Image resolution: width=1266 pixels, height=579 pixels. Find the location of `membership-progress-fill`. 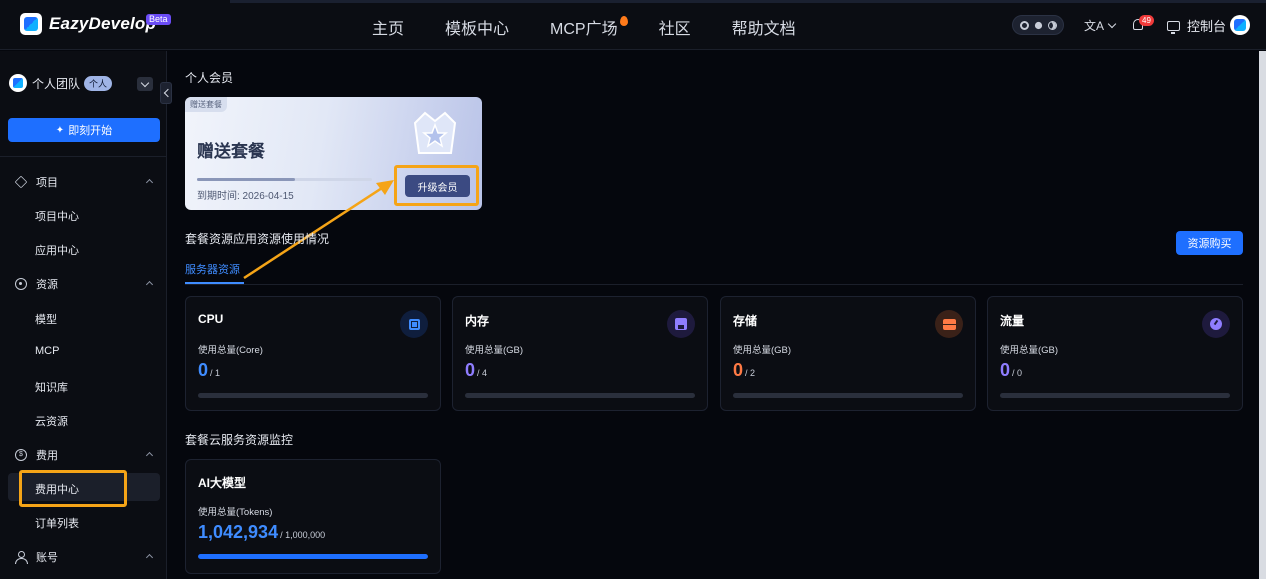

membership-progress-fill is located at coordinates (246, 179).